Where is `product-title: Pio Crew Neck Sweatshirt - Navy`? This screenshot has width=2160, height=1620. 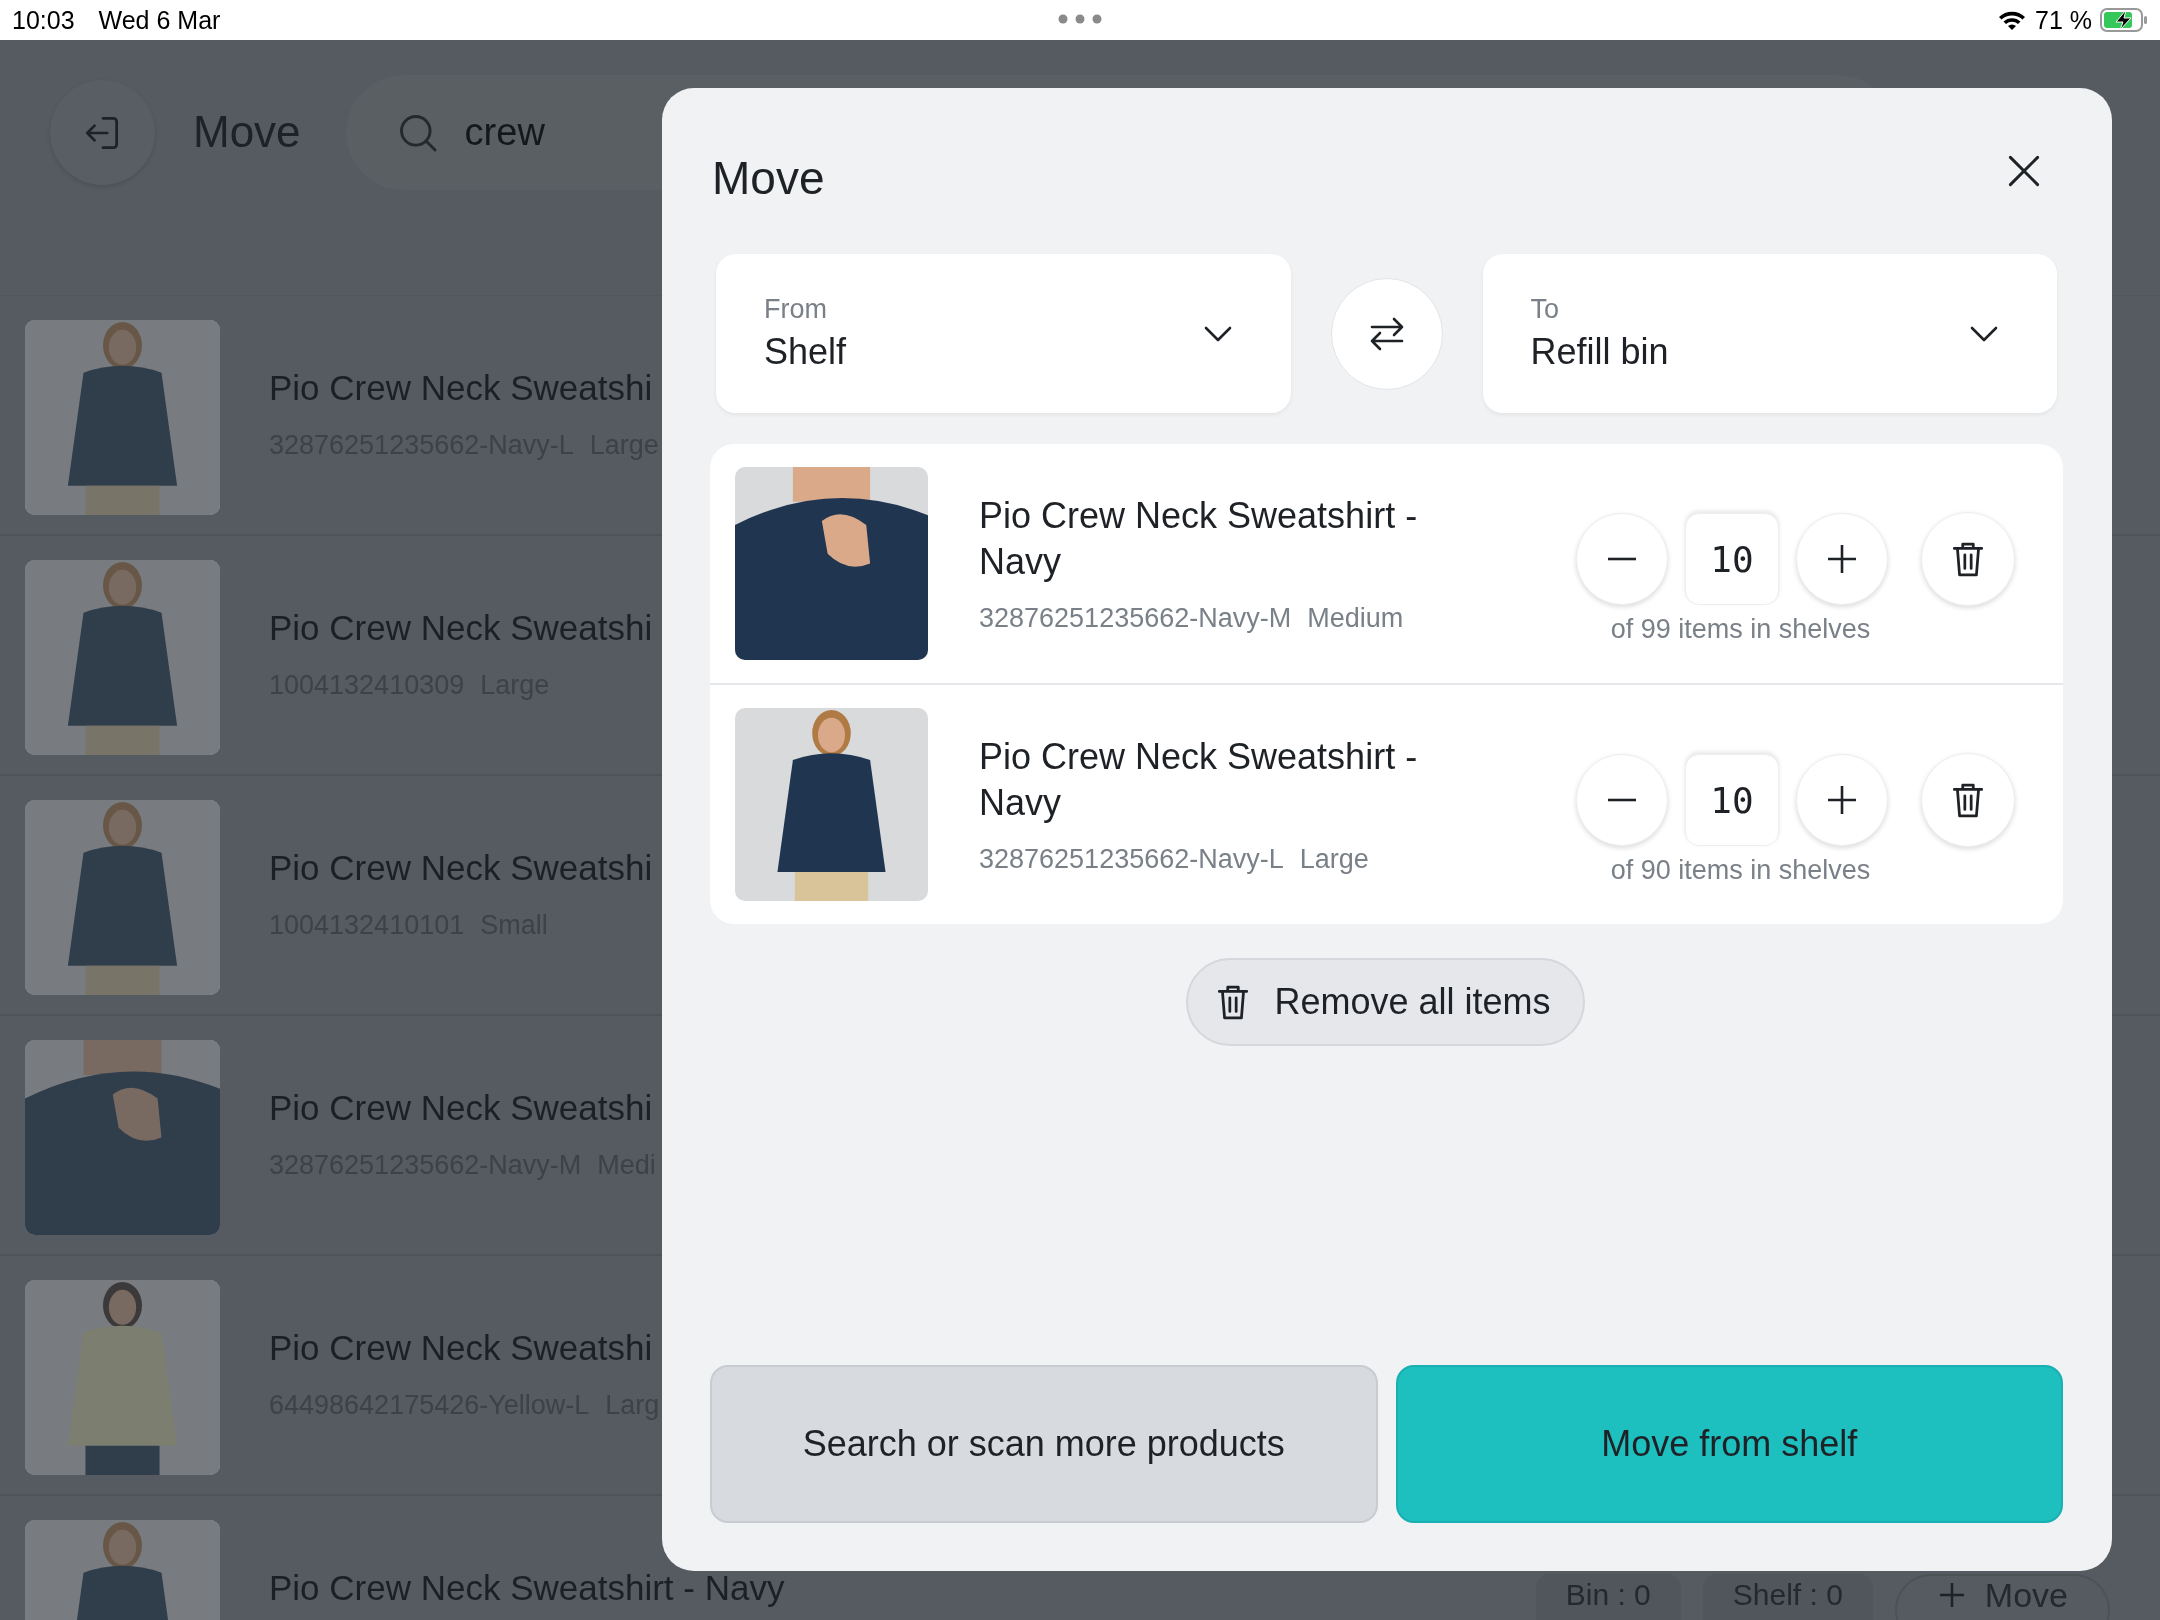
product-title: Pio Crew Neck Sweatshirt - Navy is located at coordinates (527, 1588).